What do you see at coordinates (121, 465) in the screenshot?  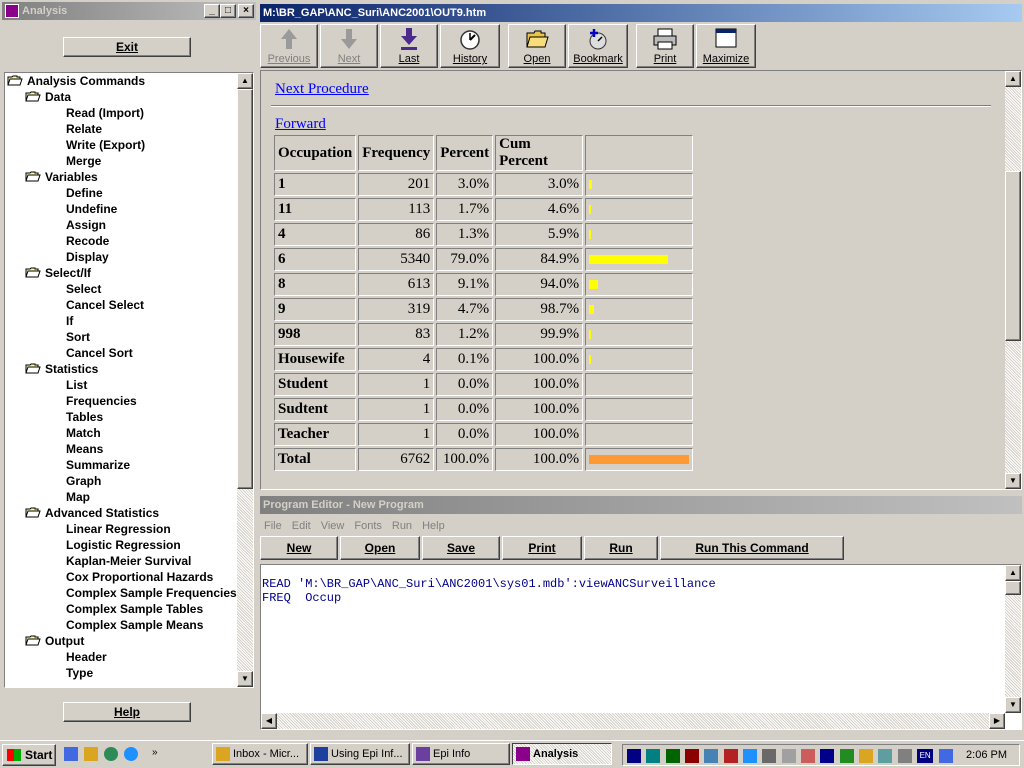 I see `tree-command-summarize: Summarize` at bounding box center [121, 465].